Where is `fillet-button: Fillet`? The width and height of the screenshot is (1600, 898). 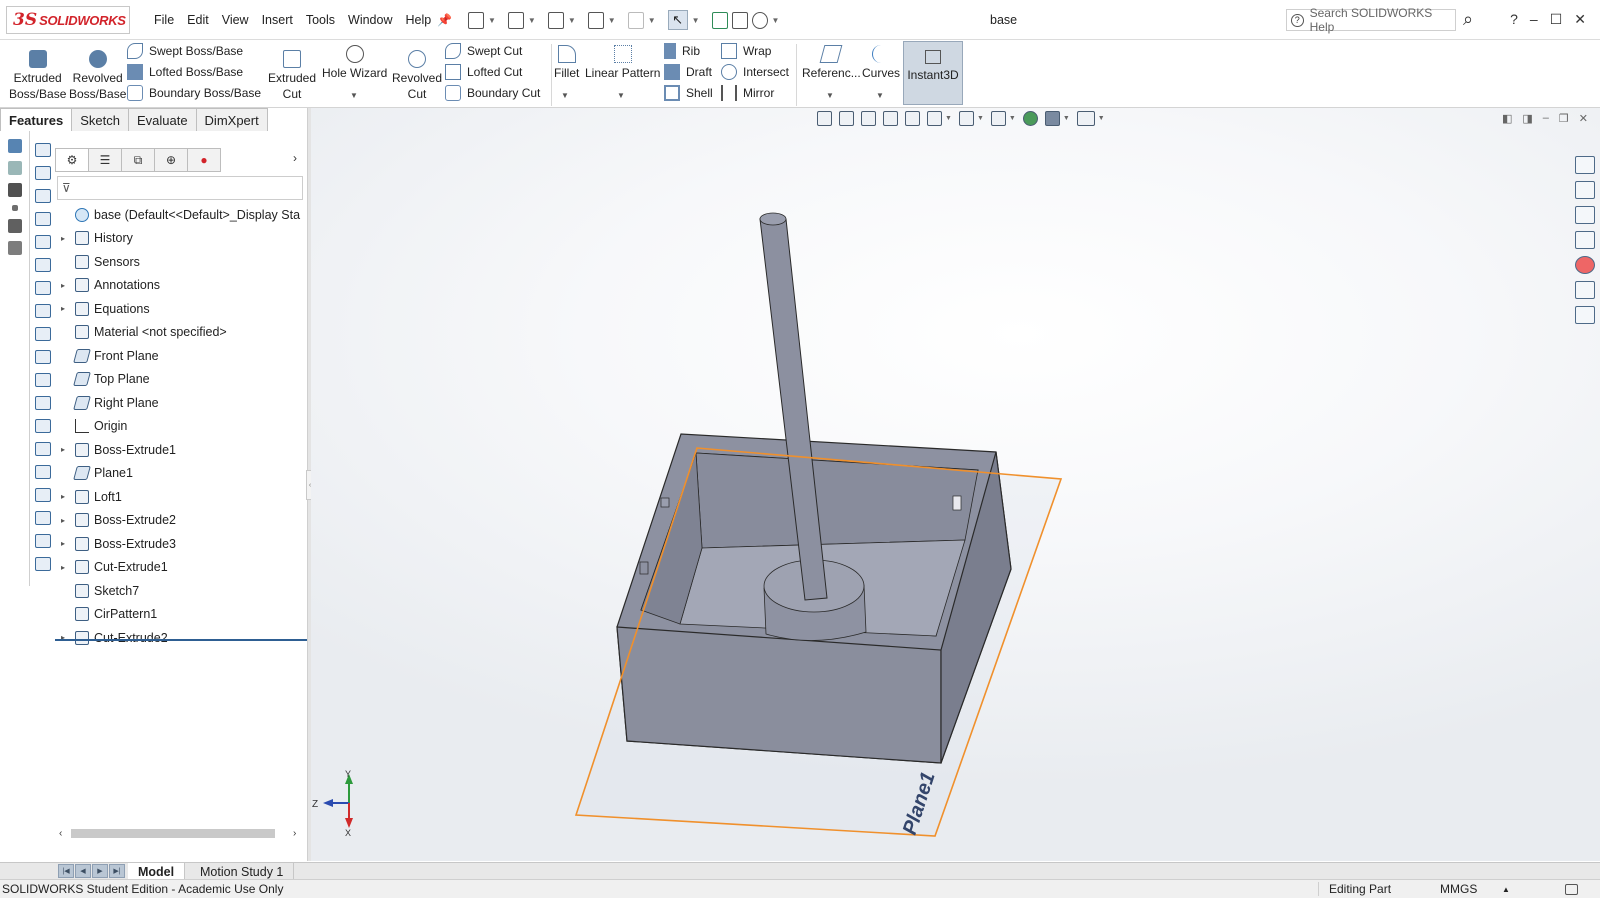 fillet-button: Fillet is located at coordinates (566, 63).